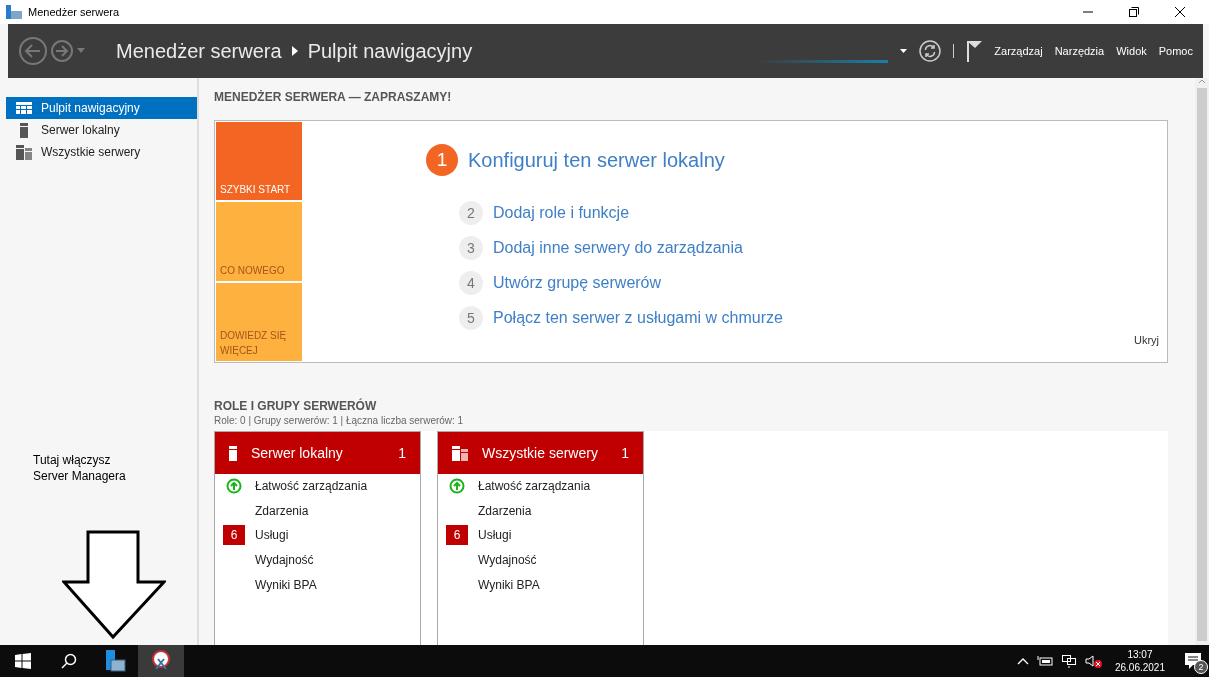 The width and height of the screenshot is (1209, 677). What do you see at coordinates (14, 12) in the screenshot?
I see `app-icon` at bounding box center [14, 12].